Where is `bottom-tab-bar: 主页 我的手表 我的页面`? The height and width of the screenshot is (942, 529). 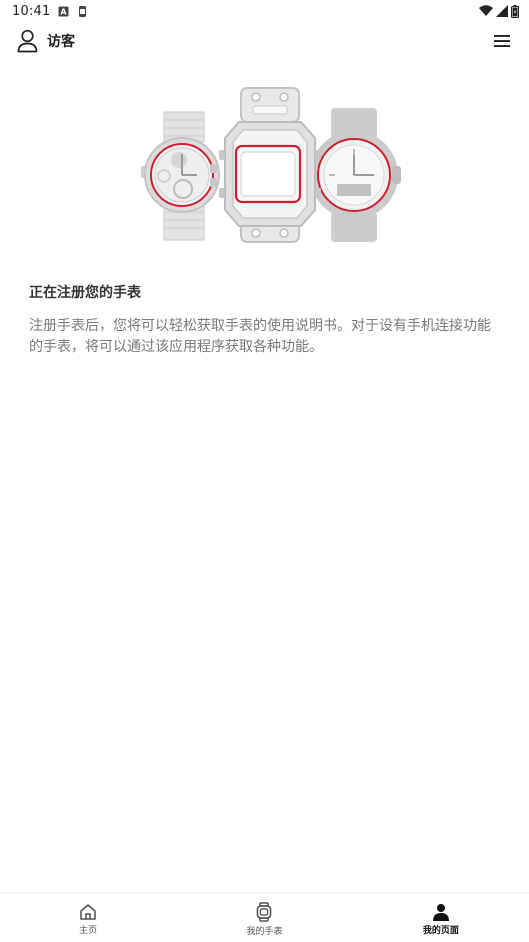
bottom-tab-bar: 主页 我的手表 我的页面 is located at coordinates (264, 917).